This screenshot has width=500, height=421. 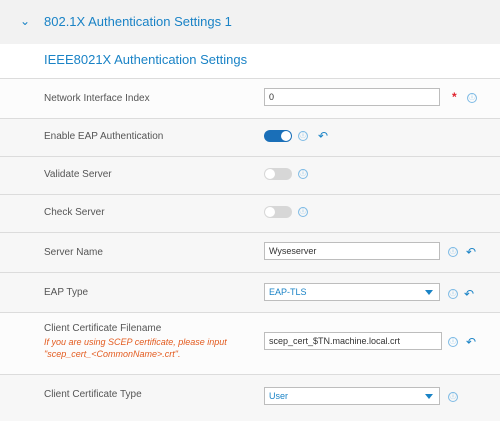 I want to click on client-certificate-filename-input: scep_cert_$TN.machine.local.crt, so click(x=353, y=341).